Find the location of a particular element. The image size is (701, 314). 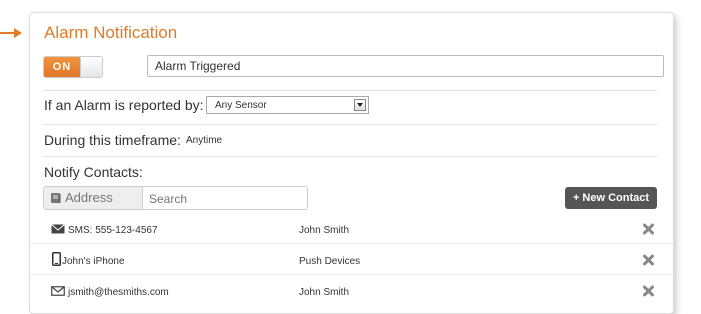

contact-row: SMS: 555-123-4567 John Smith is located at coordinates (351, 230).